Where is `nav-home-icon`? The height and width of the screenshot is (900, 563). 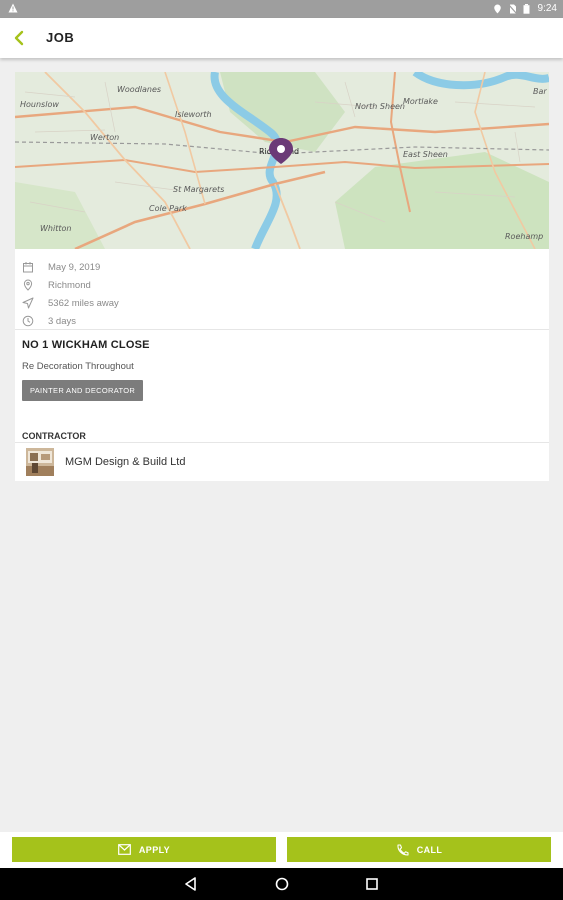 nav-home-icon is located at coordinates (282, 884).